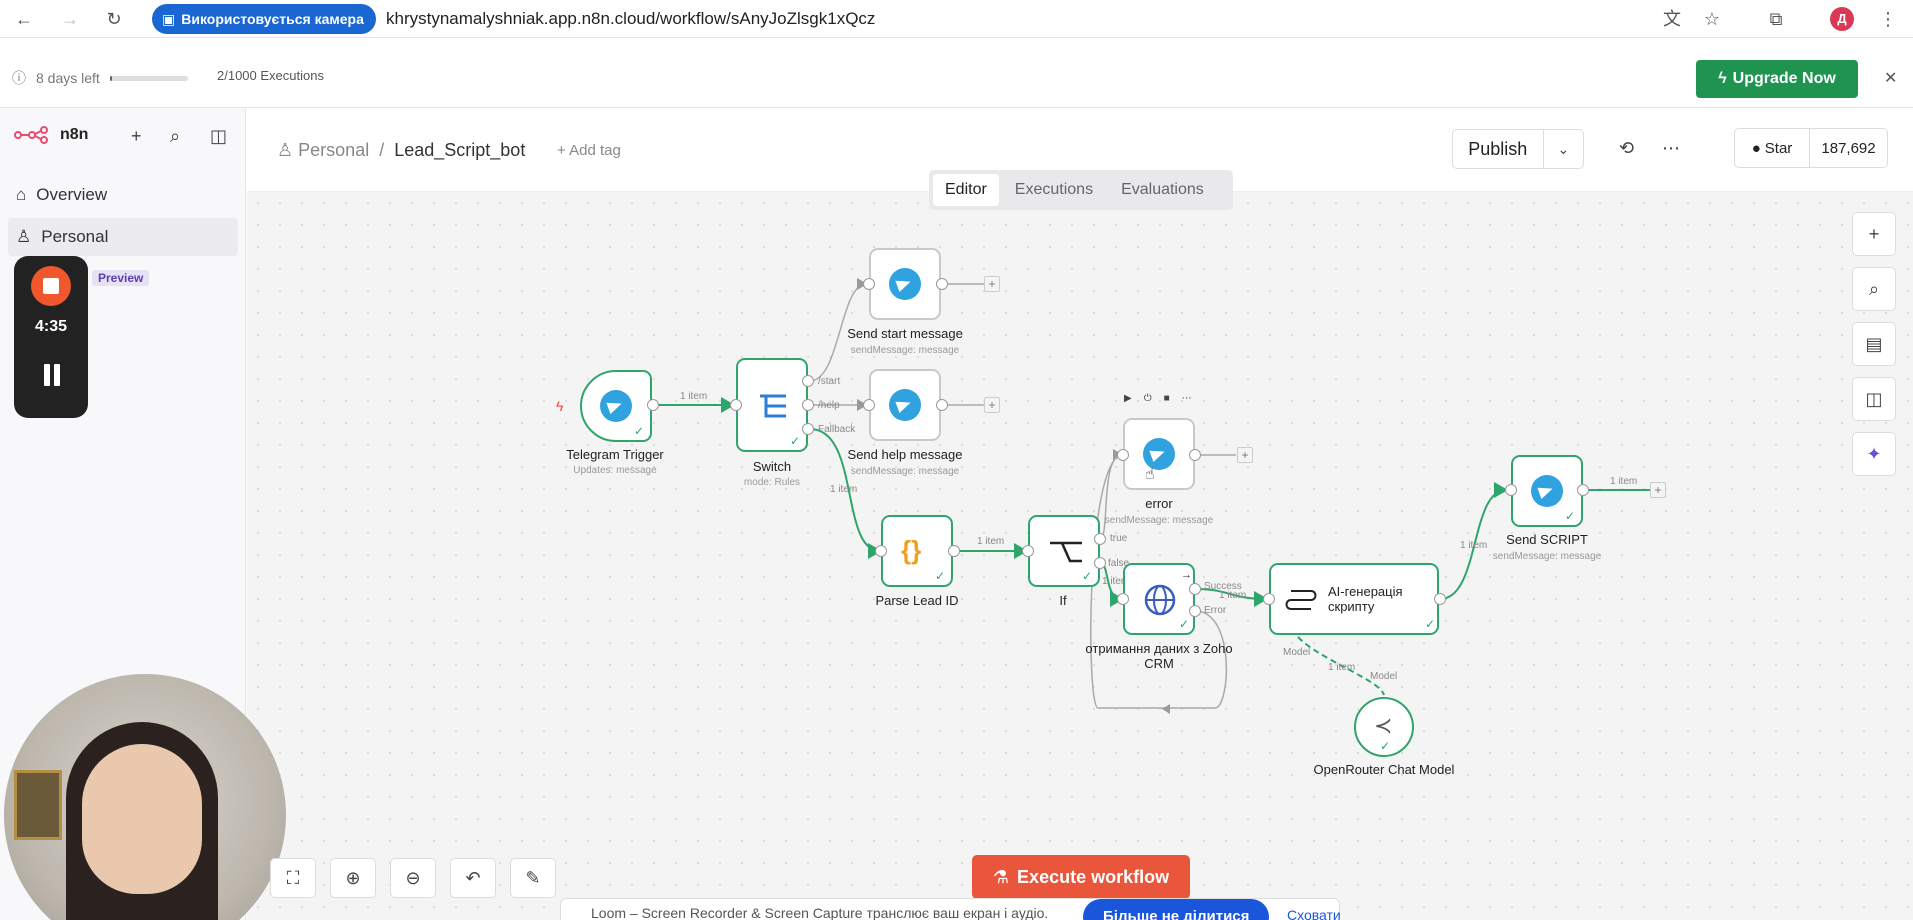 The width and height of the screenshot is (1913, 920). What do you see at coordinates (293, 878) in the screenshot?
I see `fit-view-button: ⛶` at bounding box center [293, 878].